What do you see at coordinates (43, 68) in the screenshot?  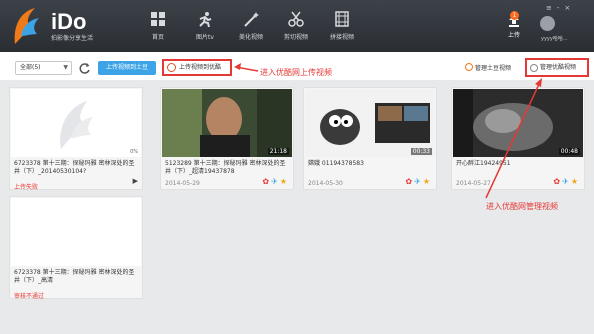 I see `filter-select: 全部(5) ▼` at bounding box center [43, 68].